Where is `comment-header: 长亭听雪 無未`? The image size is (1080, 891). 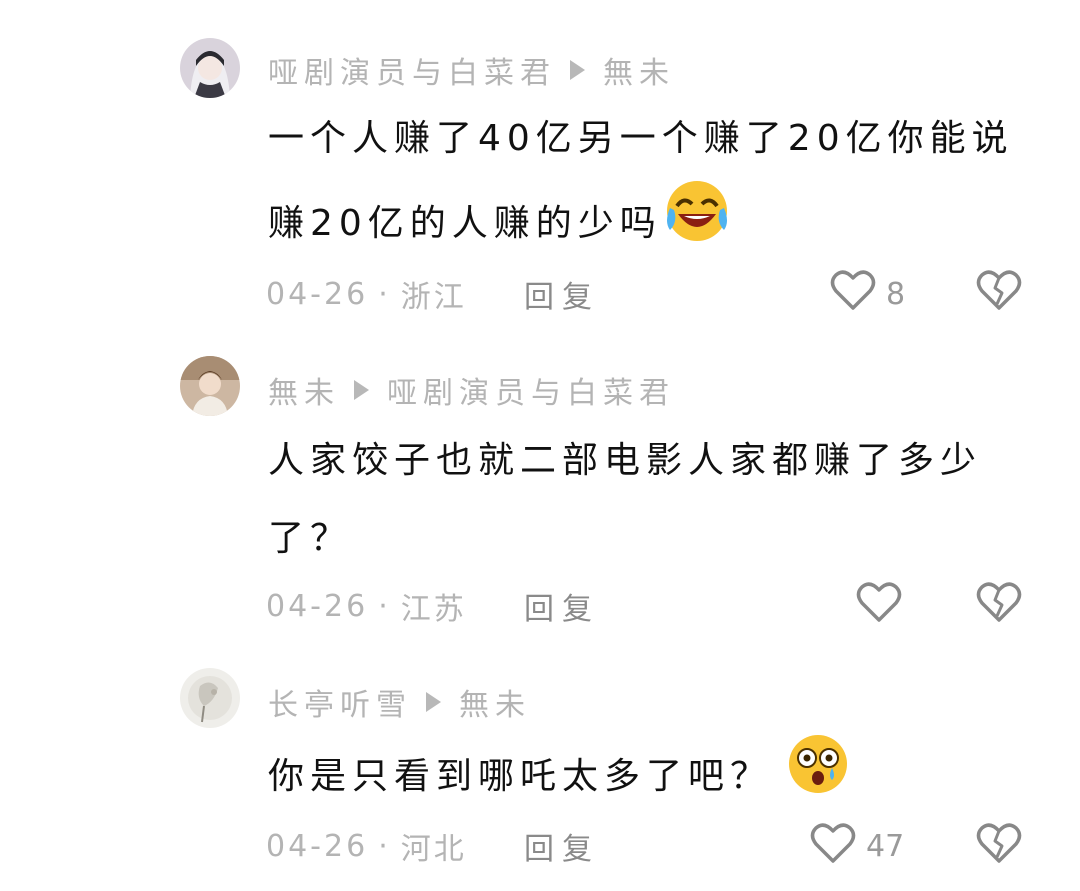 comment-header: 长亭听雪 無未 is located at coordinates (399, 702).